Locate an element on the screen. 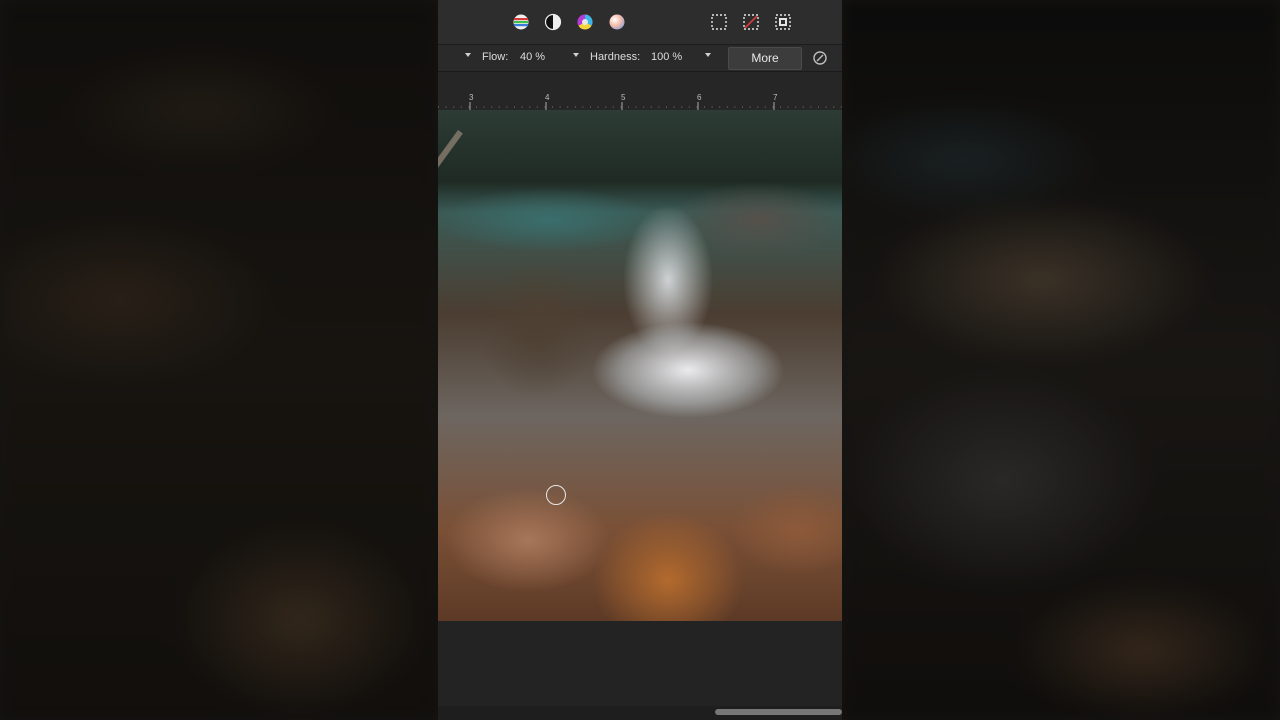  hsl-adjustment-icon is located at coordinates (521, 22).